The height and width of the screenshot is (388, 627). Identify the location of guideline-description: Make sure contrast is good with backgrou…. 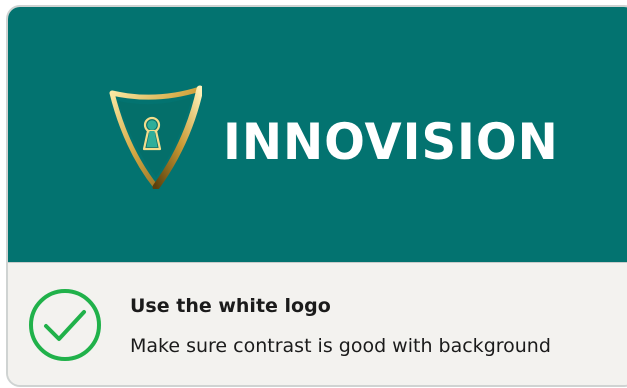
(340, 346).